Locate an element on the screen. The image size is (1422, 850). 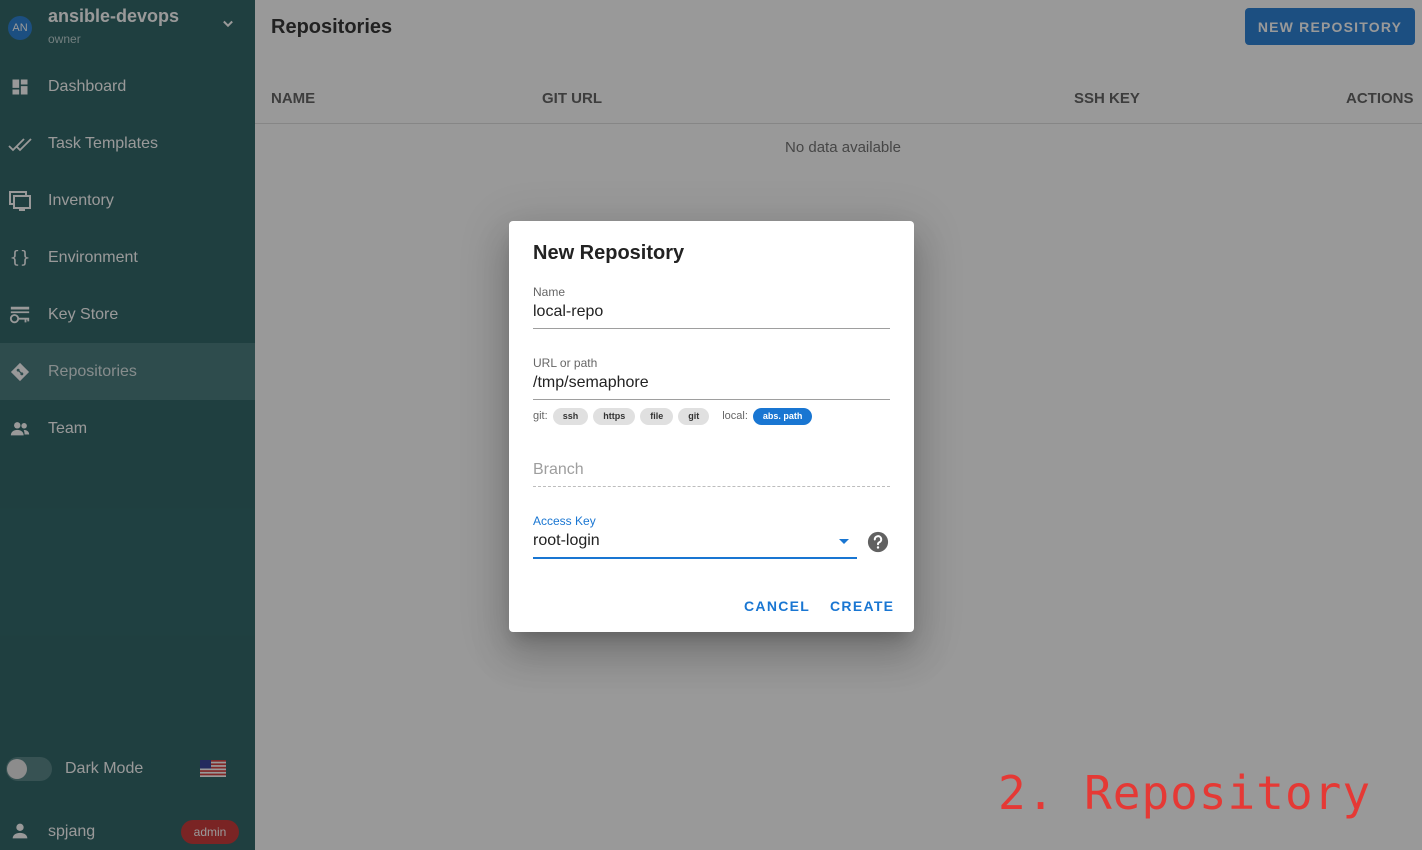
dropdown-caret-icon is located at coordinates (844, 542).